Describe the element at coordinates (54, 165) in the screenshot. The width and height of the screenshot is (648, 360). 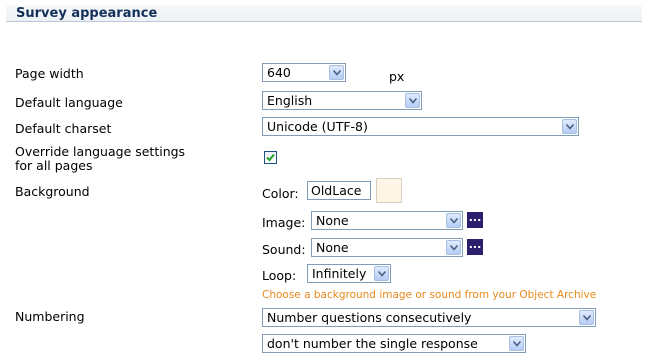
I see `override-label-line2: for all pages` at that location.